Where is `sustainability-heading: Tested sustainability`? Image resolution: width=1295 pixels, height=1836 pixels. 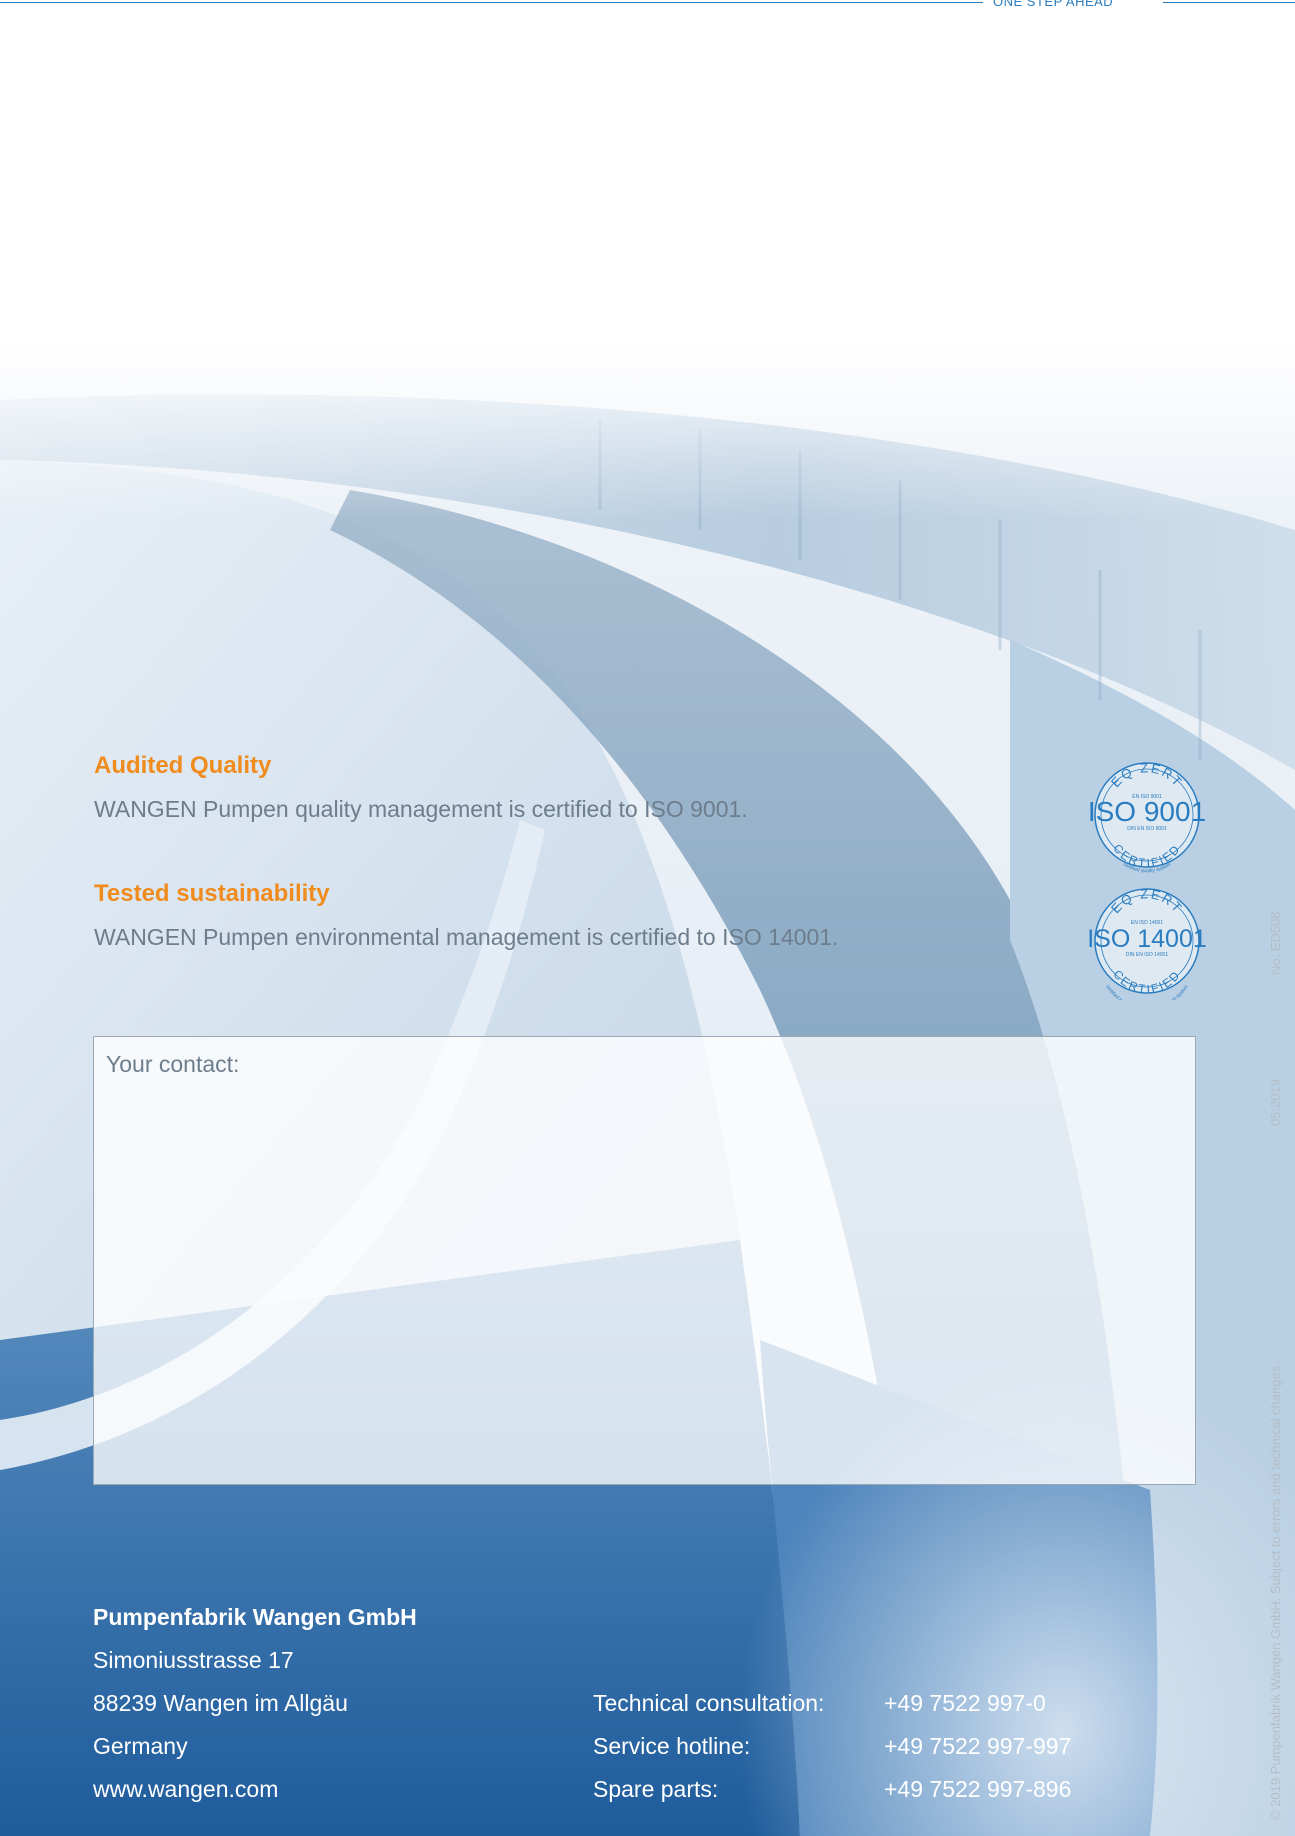
sustainability-heading: Tested sustainability is located at coordinates (212, 893).